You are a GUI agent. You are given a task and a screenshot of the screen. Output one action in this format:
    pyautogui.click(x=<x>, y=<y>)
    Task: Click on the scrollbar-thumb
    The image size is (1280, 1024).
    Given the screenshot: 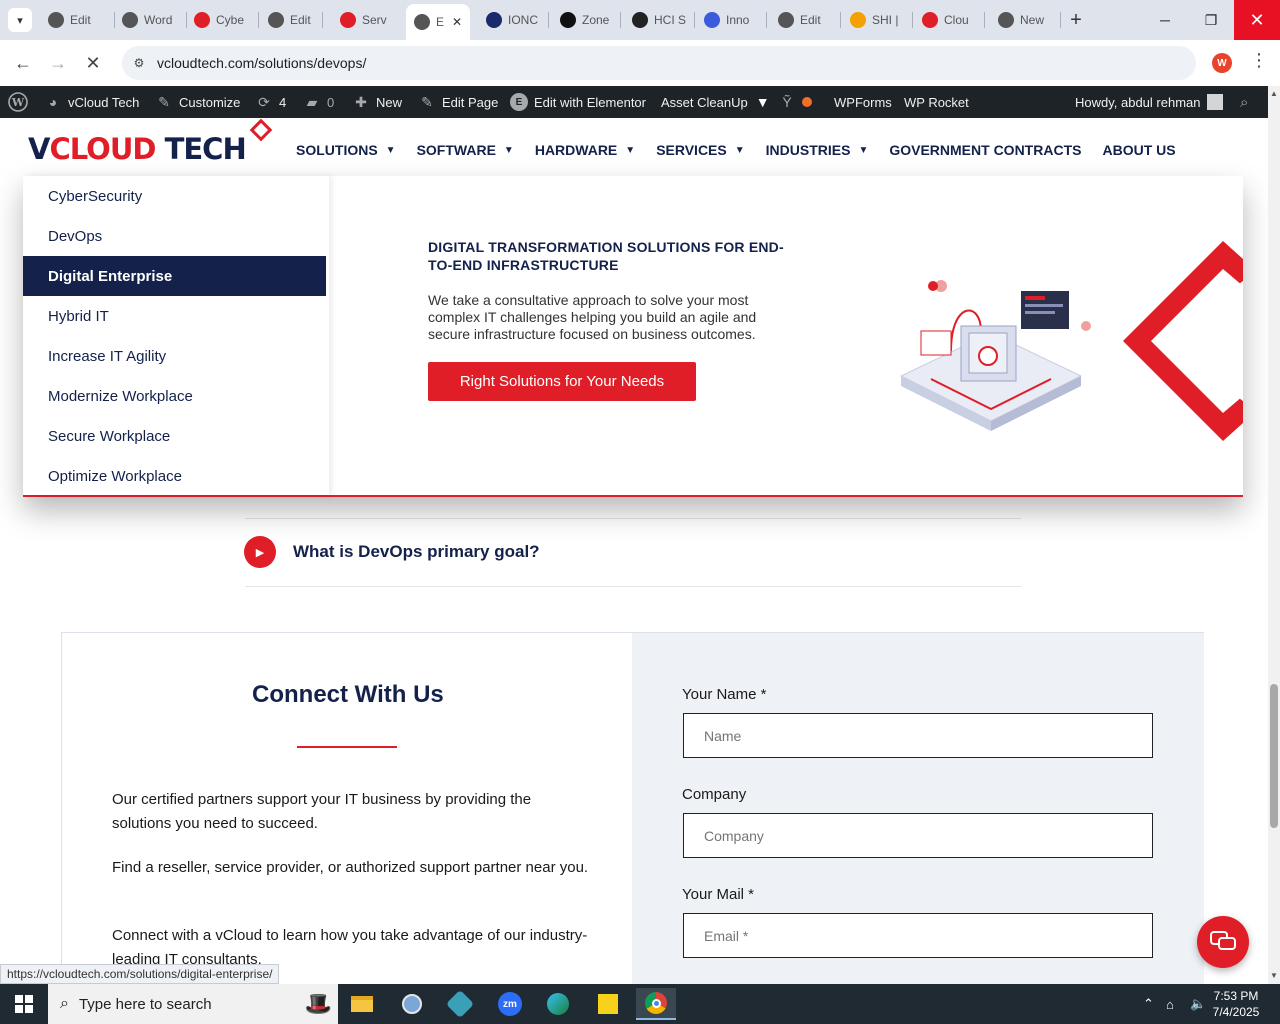 What is the action you would take?
    pyautogui.click(x=1274, y=756)
    